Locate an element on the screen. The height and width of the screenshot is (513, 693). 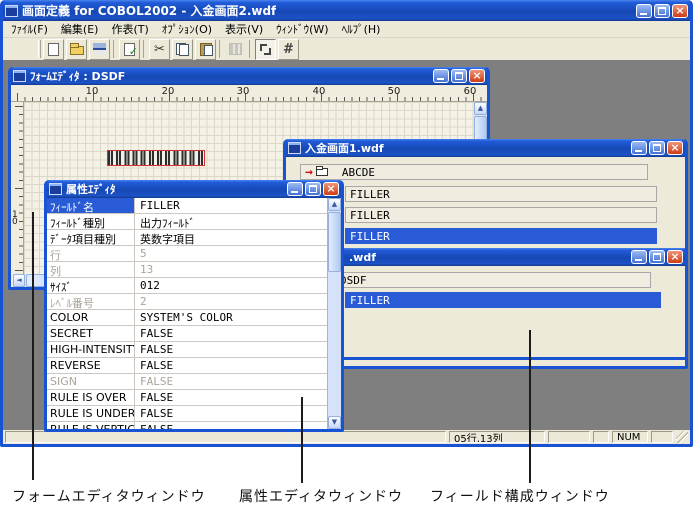
ruler-label: 40 is located at coordinates (319, 91).